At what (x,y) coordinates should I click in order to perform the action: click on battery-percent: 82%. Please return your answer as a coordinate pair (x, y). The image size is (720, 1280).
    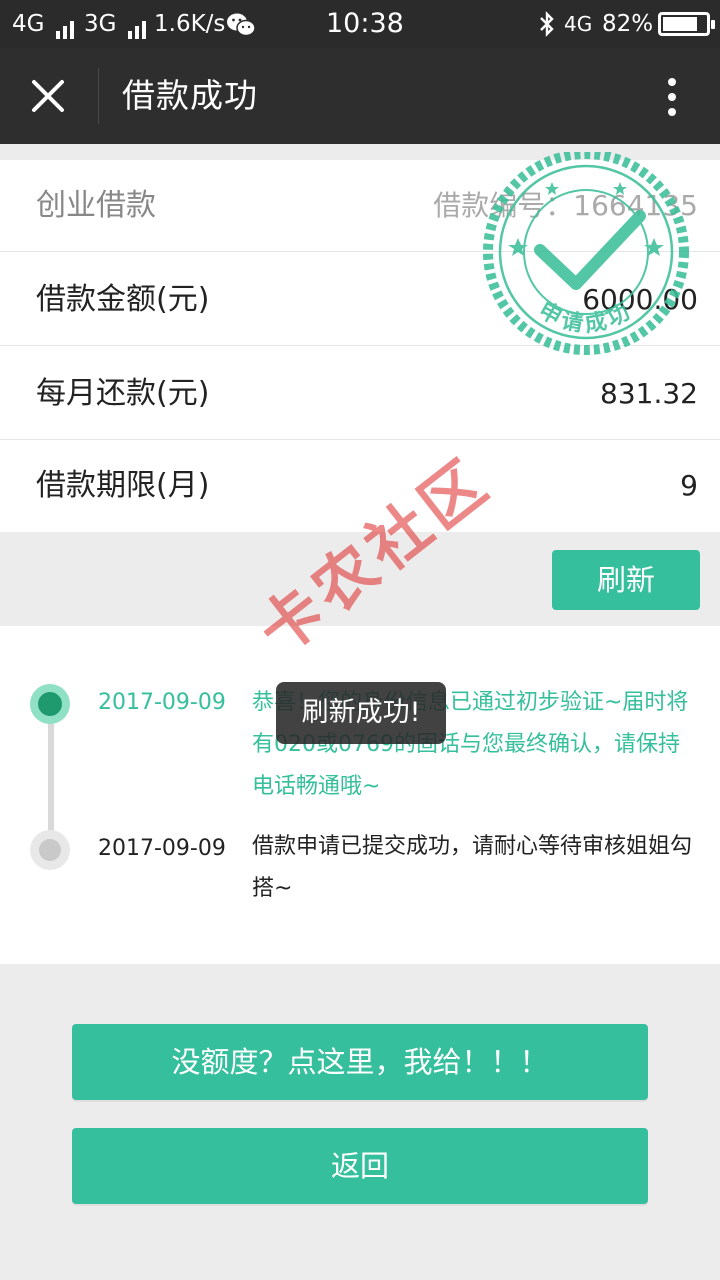
    Looking at the image, I should click on (628, 24).